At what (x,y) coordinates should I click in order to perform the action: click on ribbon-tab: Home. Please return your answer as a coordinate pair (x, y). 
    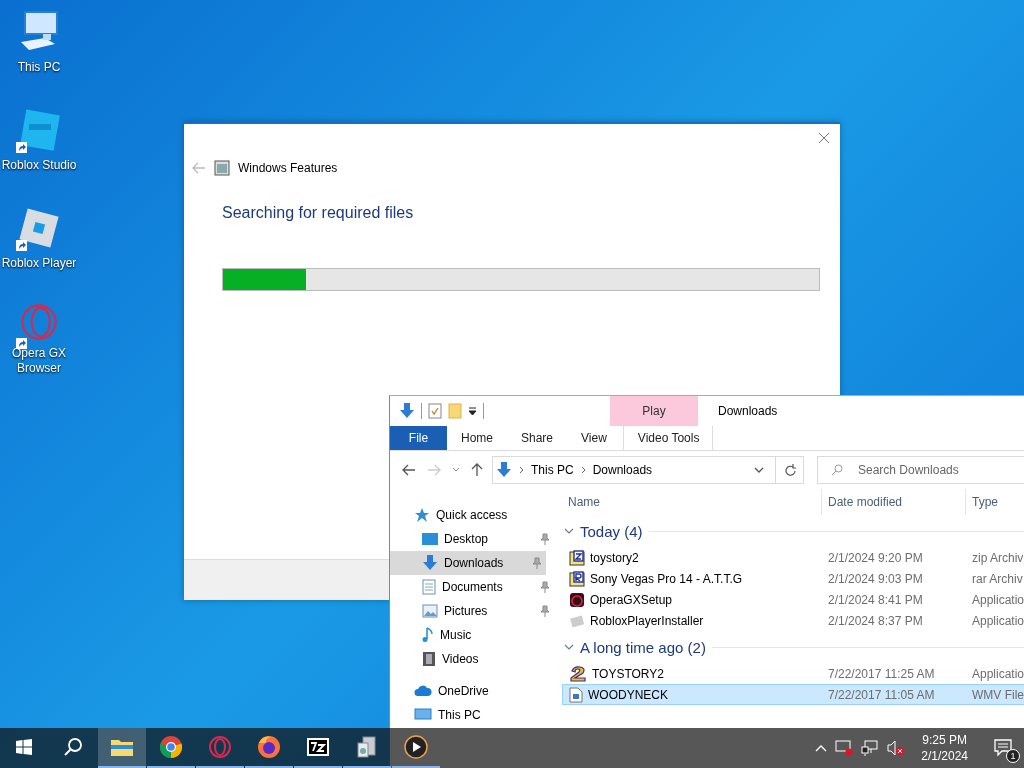
    Looking at the image, I should click on (477, 438).